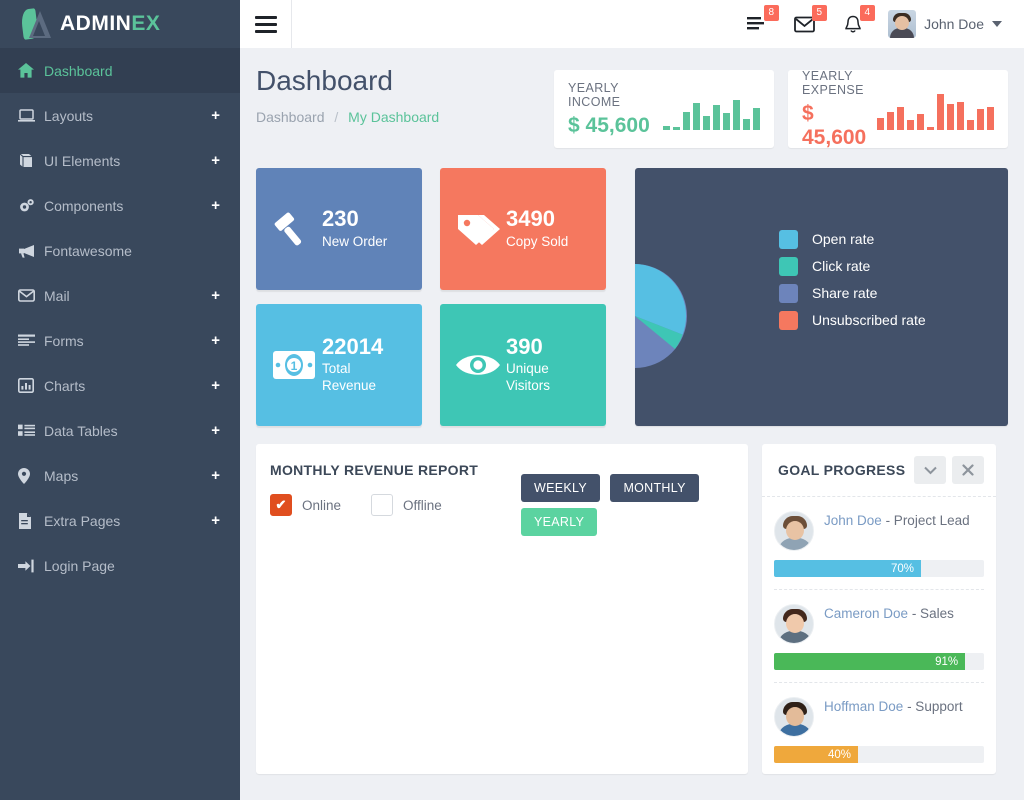 The height and width of the screenshot is (800, 1024). I want to click on messages-notification-button: 5, so click(810, 21).